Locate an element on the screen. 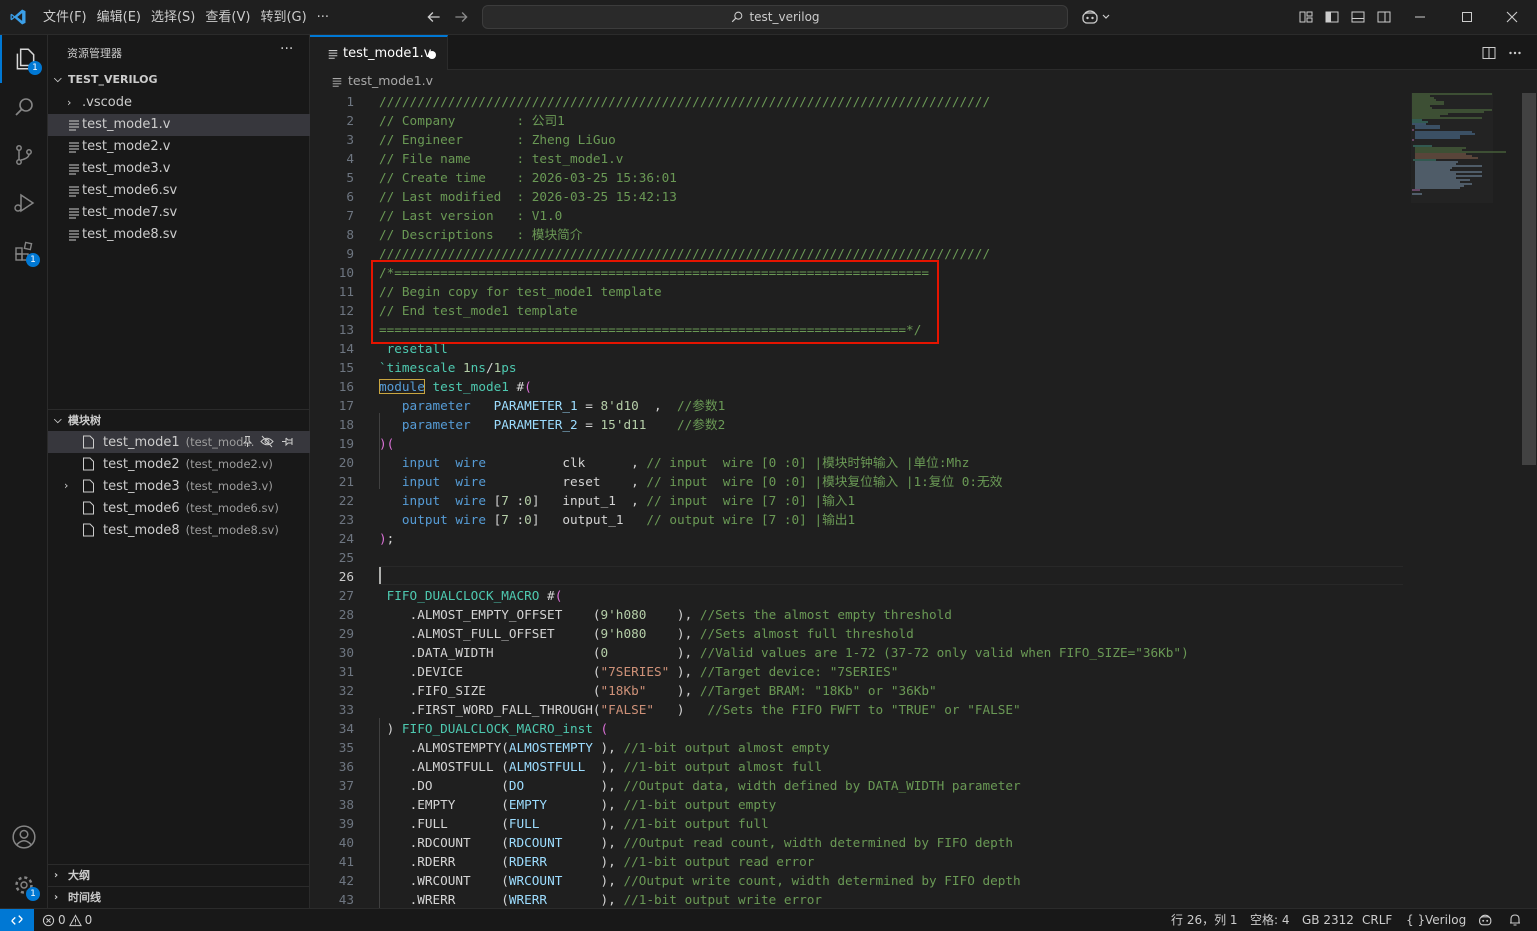  language-mode: Verilog is located at coordinates (1445, 920).